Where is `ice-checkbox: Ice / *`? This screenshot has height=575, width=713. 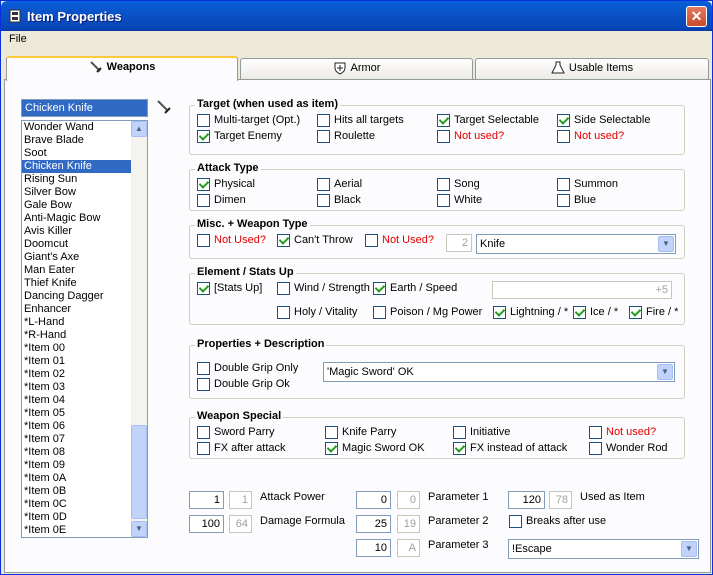 ice-checkbox: Ice / * is located at coordinates (595, 313).